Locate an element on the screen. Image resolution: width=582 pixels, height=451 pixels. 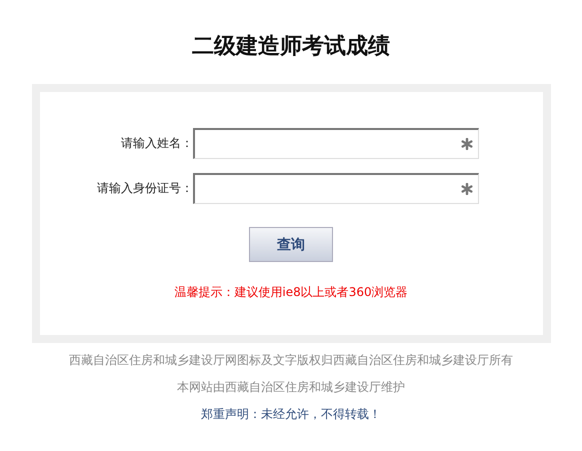
notice-text: 郑重声明：未经允许，不得转载！ is located at coordinates (291, 414).